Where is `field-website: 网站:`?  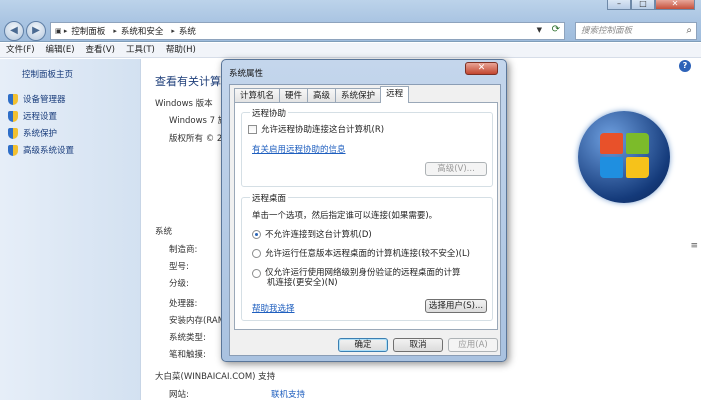 field-website: 网站: is located at coordinates (179, 395).